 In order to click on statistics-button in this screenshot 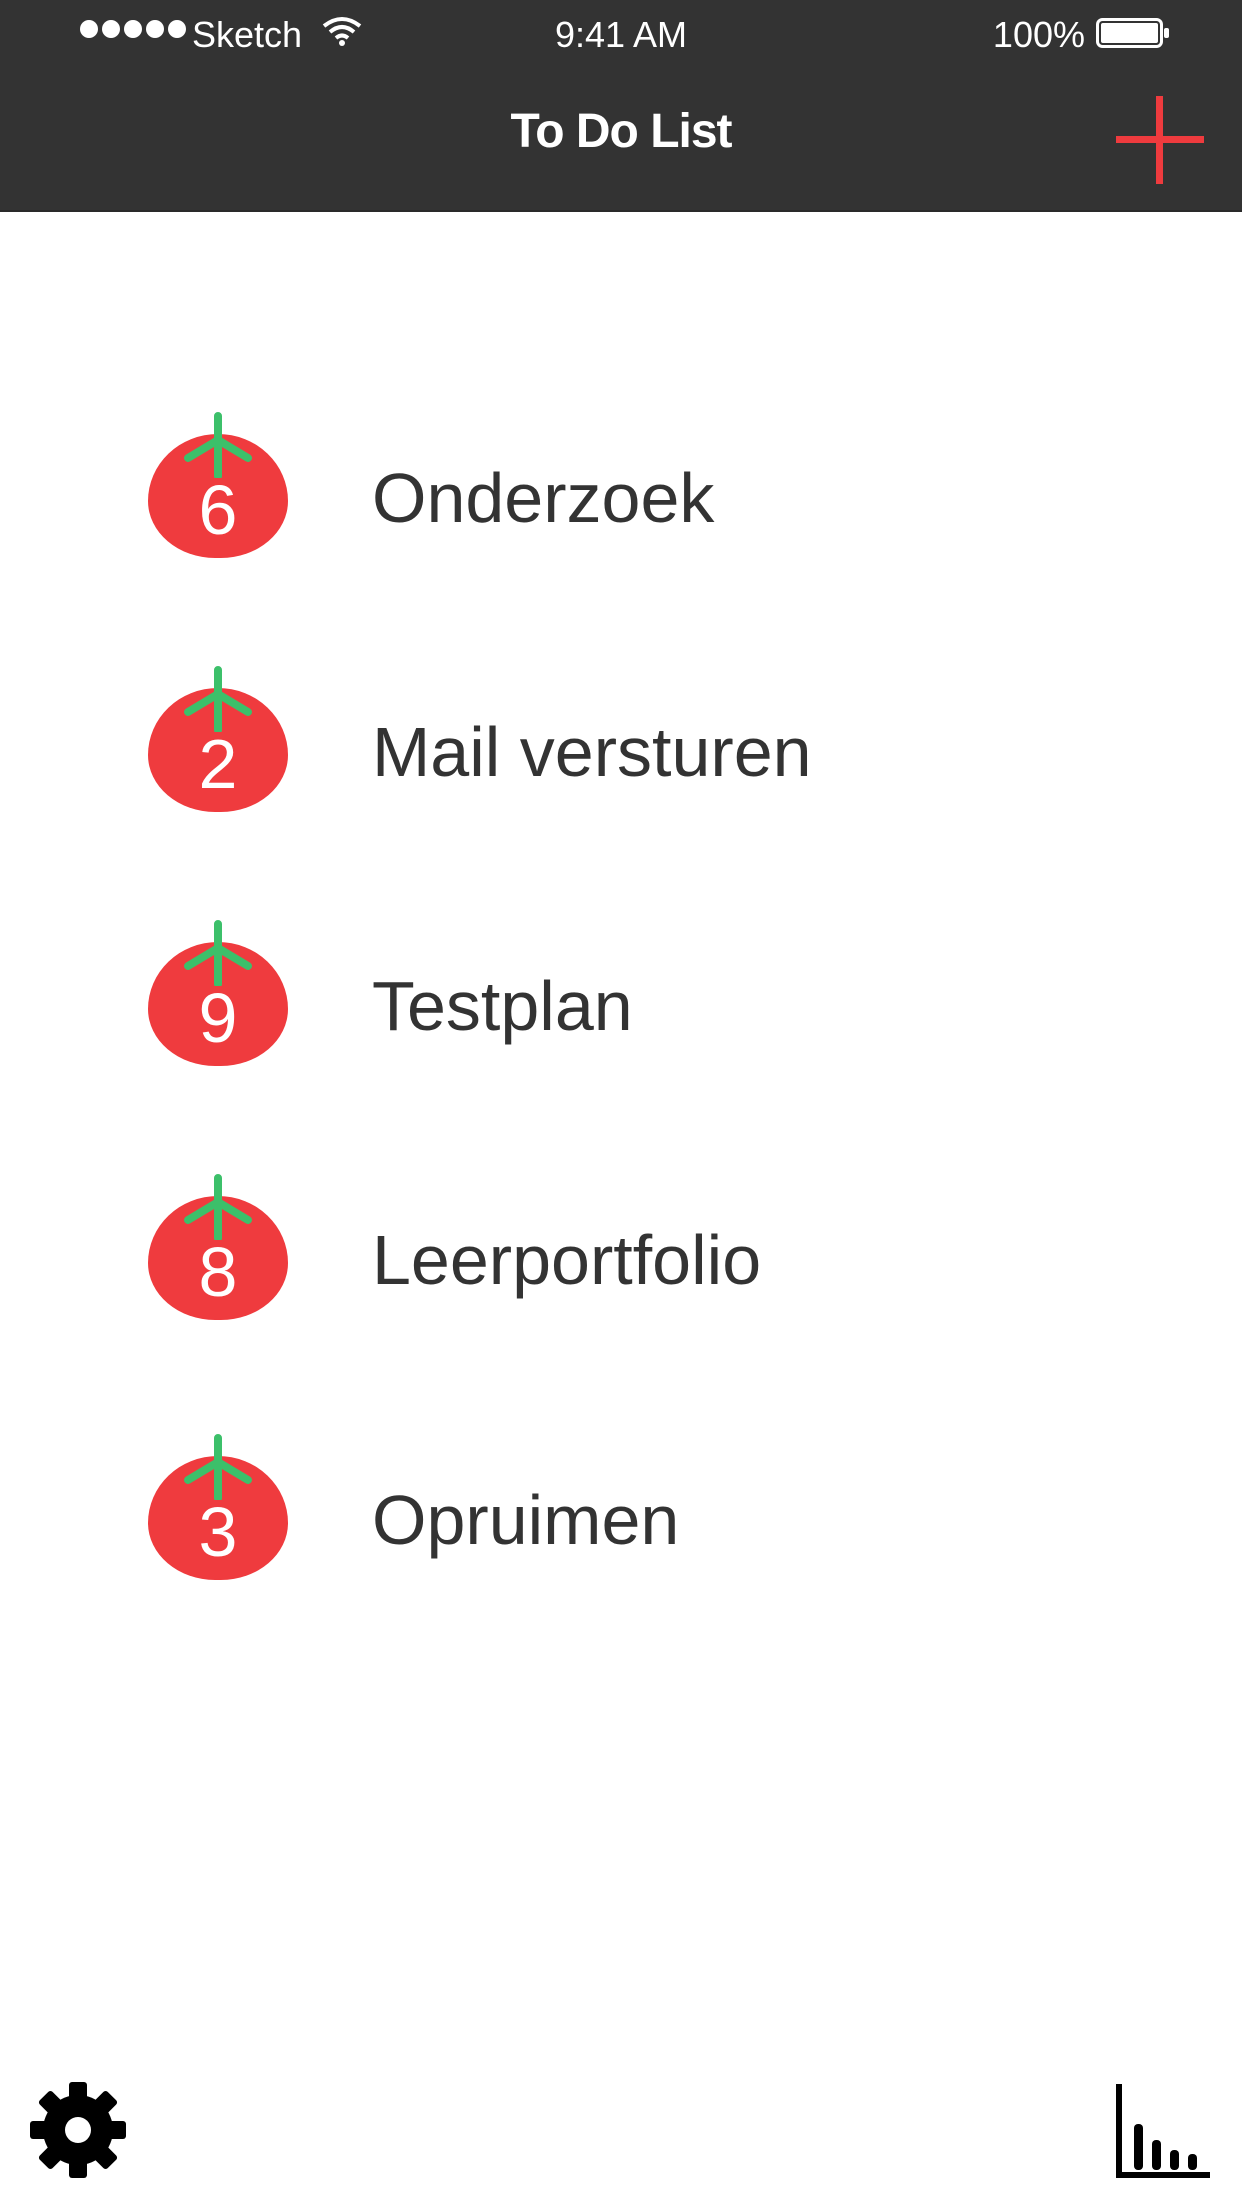, I will do `click(1162, 2130)`.